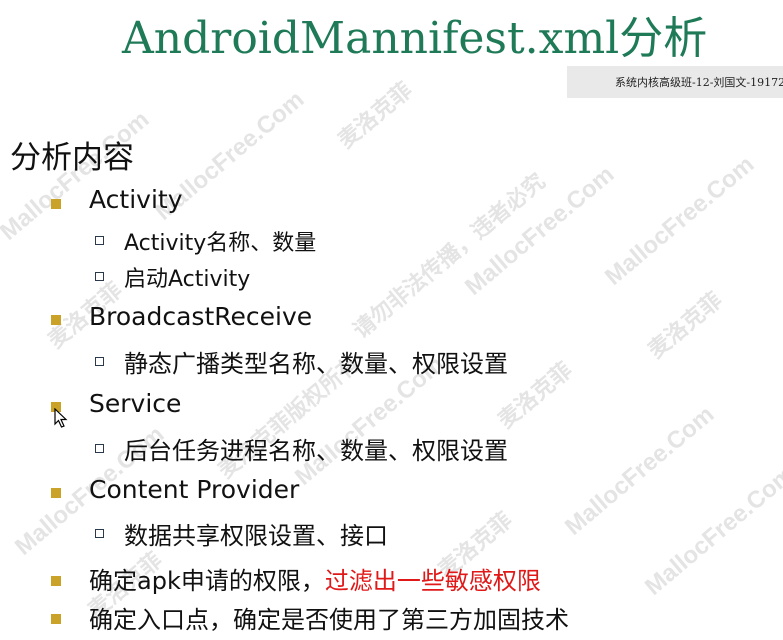 The width and height of the screenshot is (783, 640). I want to click on course-banner: 系统内核高级班-12-刘国文-191724, so click(675, 82).